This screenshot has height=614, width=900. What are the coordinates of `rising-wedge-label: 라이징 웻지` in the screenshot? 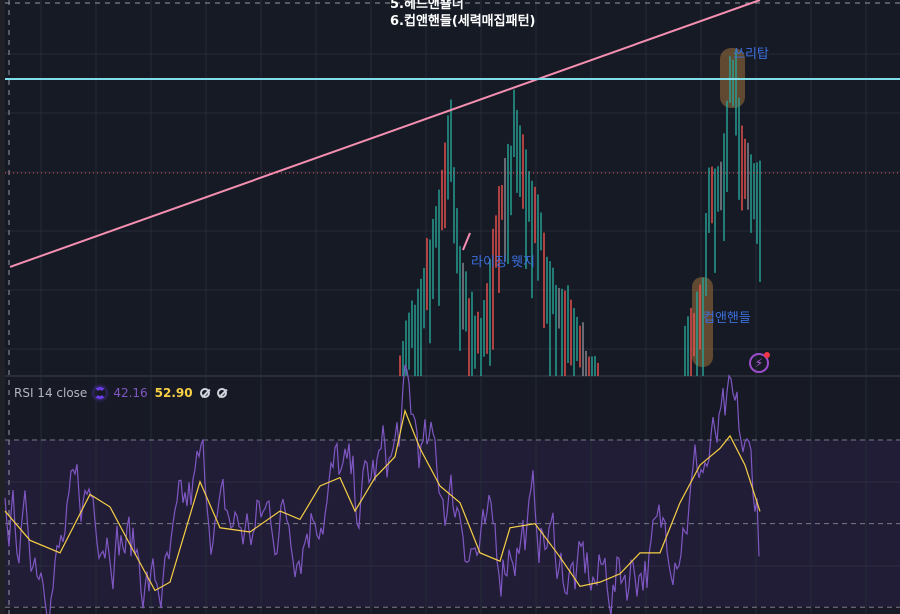 It's located at (503, 260).